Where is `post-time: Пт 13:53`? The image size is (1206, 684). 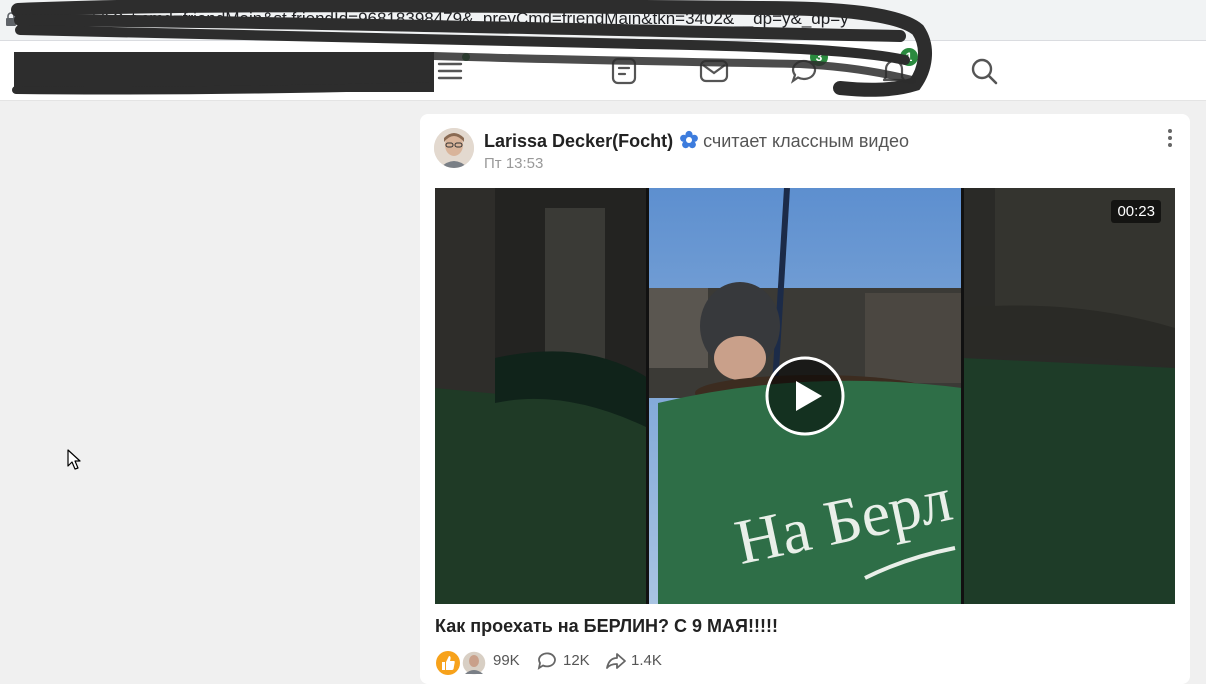 post-time: Пт 13:53 is located at coordinates (513, 163).